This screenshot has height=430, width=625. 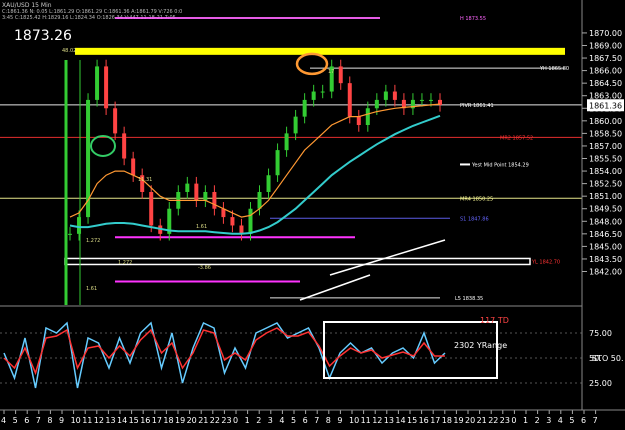 I want to click on time-tick-label: 22, so click(x=215, y=420).